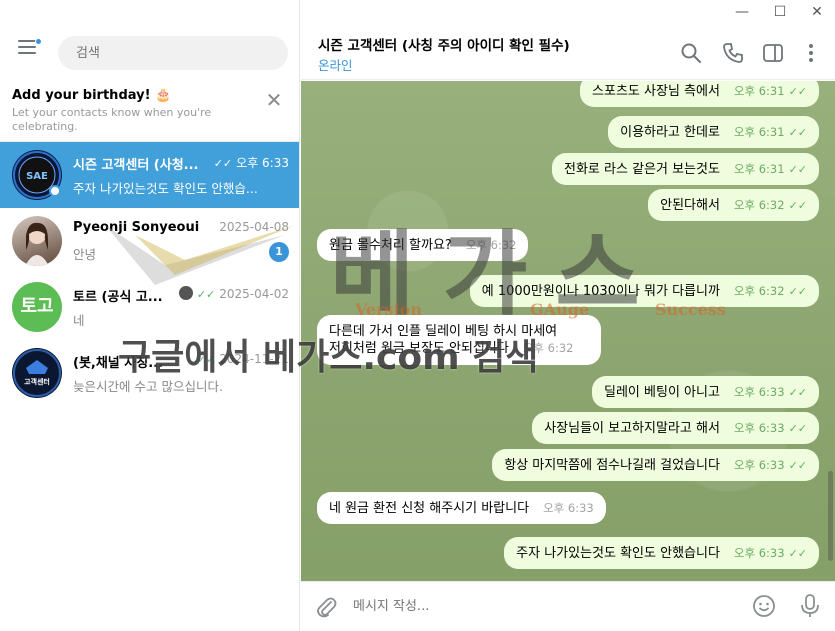 Image resolution: width=835 pixels, height=631 pixels. What do you see at coordinates (233, 293) in the screenshot?
I see `chat-time: ✓✓ 2025-04-02` at bounding box center [233, 293].